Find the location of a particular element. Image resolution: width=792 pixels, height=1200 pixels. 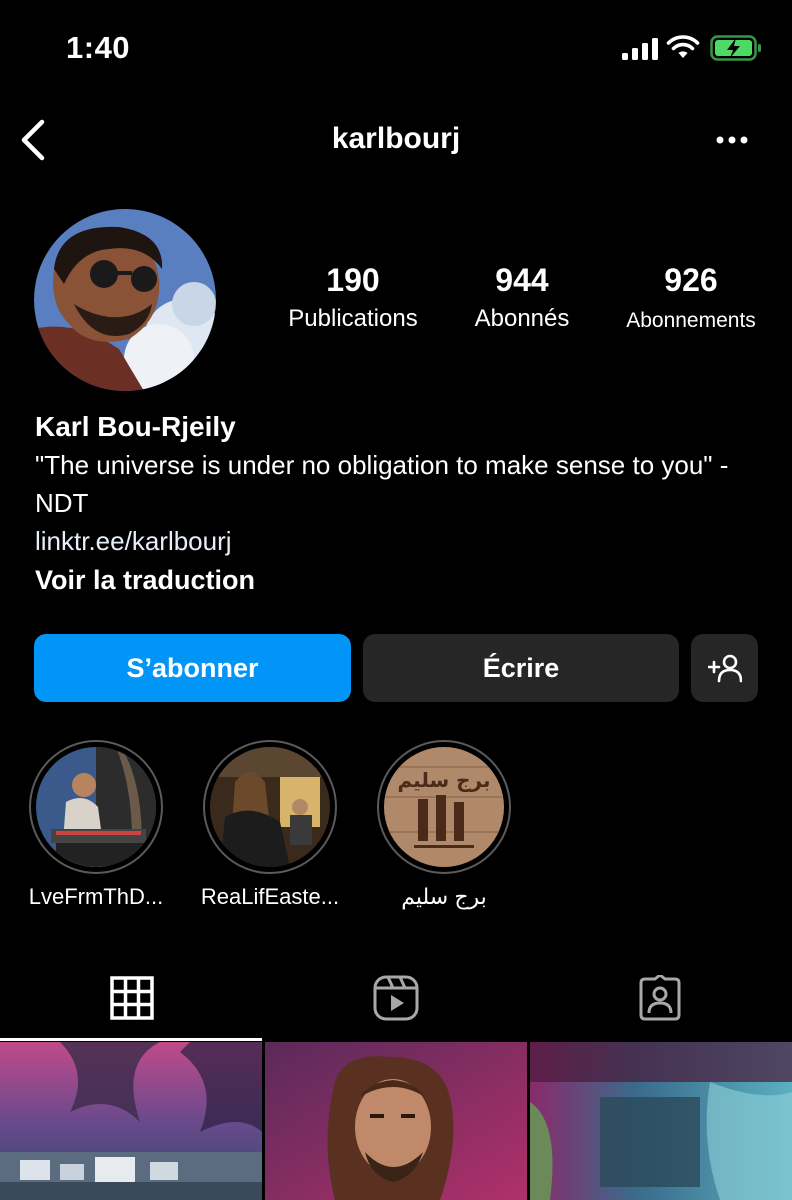

followers-count: 944 is located at coordinates (522, 280).